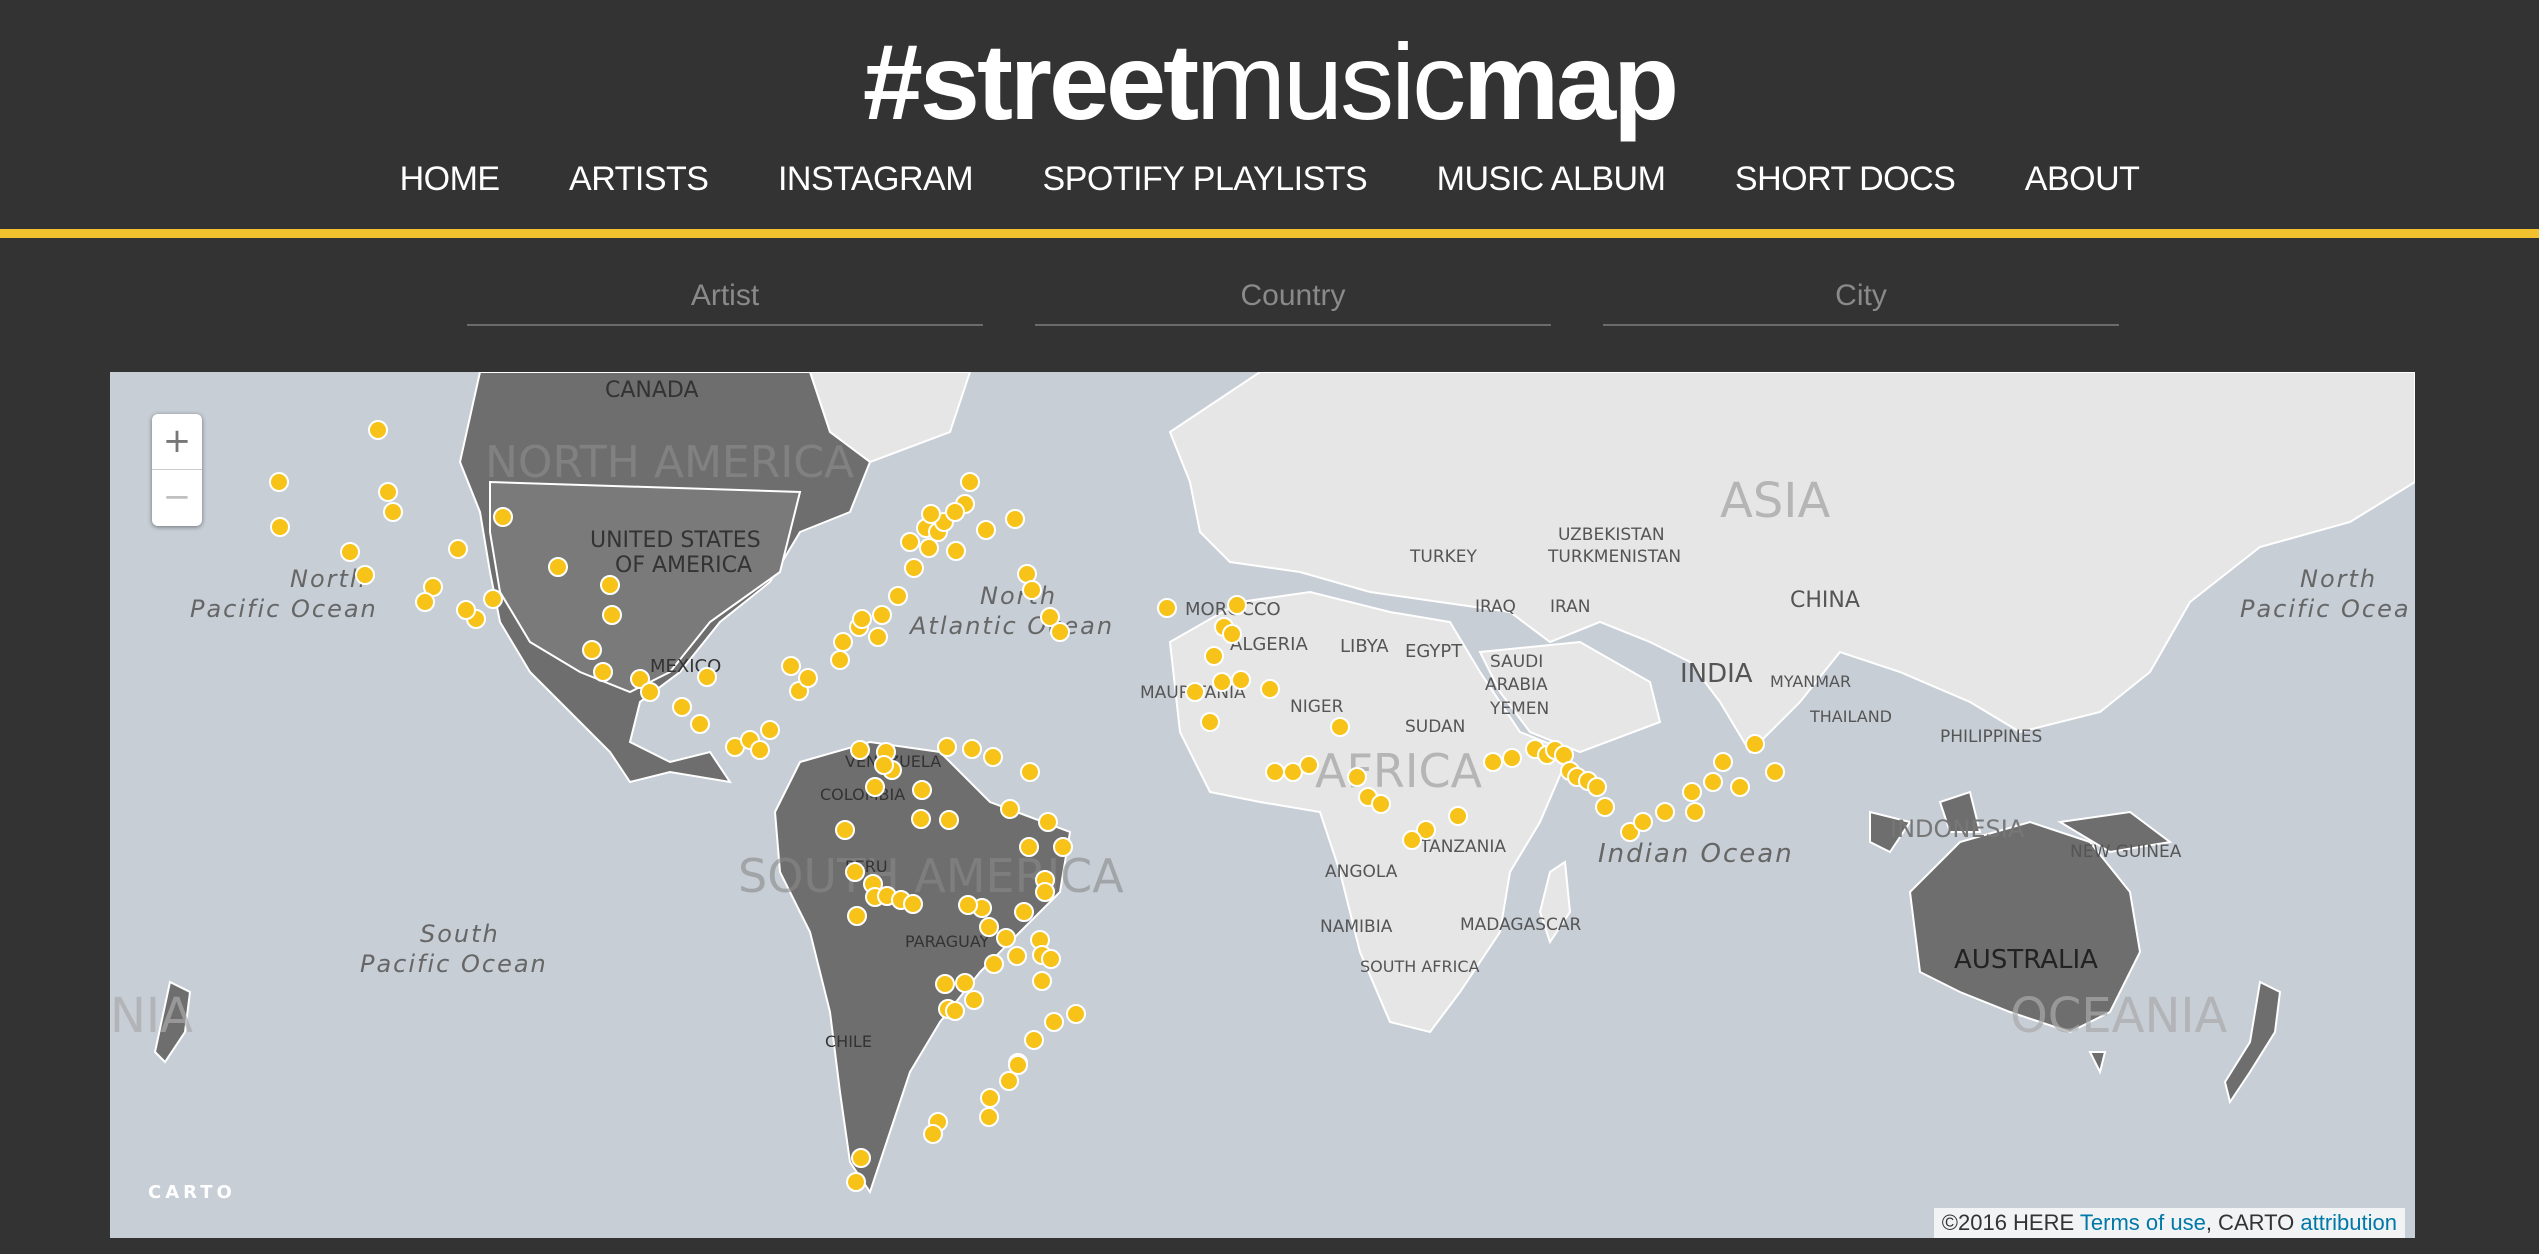 The image size is (2539, 1254). What do you see at coordinates (177, 497) in the screenshot?
I see `zoom-out-button: −` at bounding box center [177, 497].